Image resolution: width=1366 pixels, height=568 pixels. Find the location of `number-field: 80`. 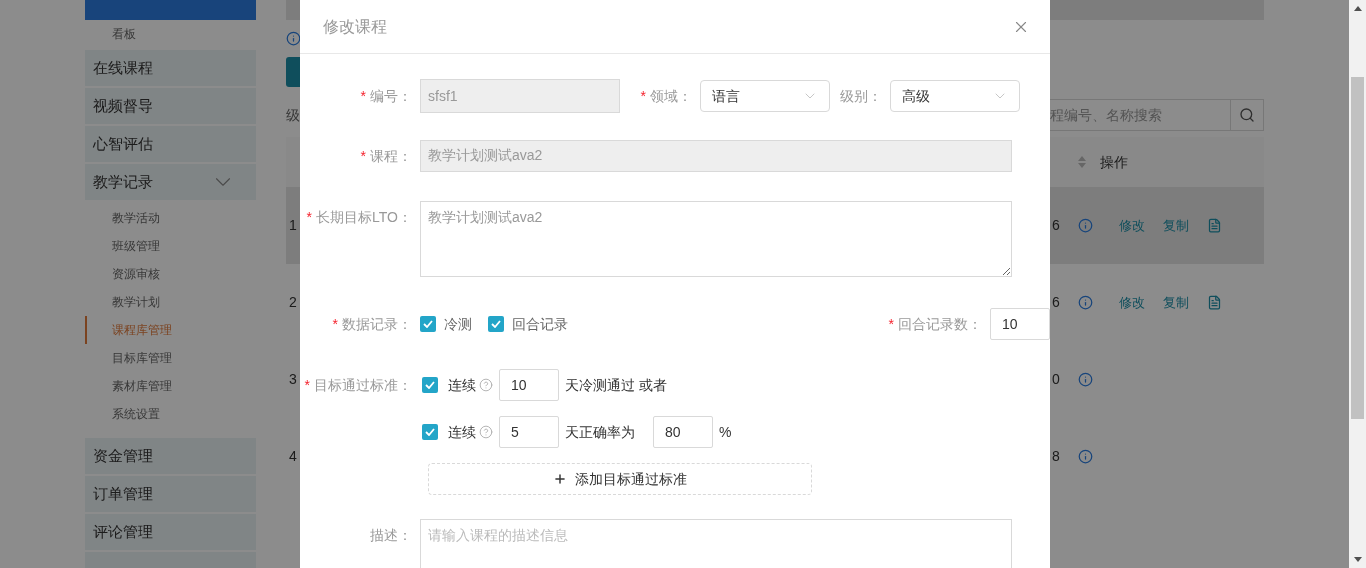

number-field: 80 is located at coordinates (683, 432).